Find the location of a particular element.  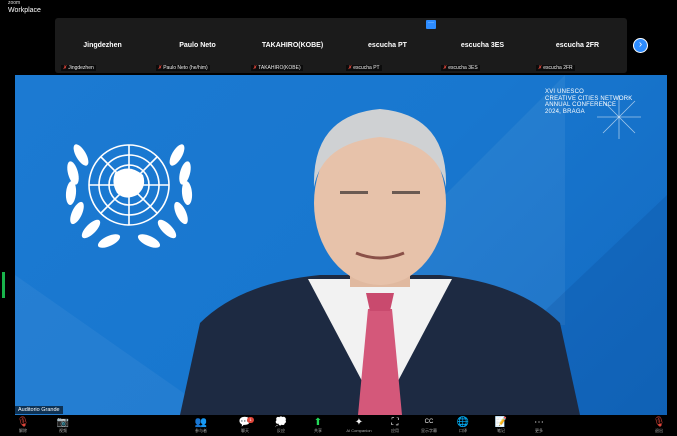

toolbar-label: 应用 is located at coordinates (395, 430).